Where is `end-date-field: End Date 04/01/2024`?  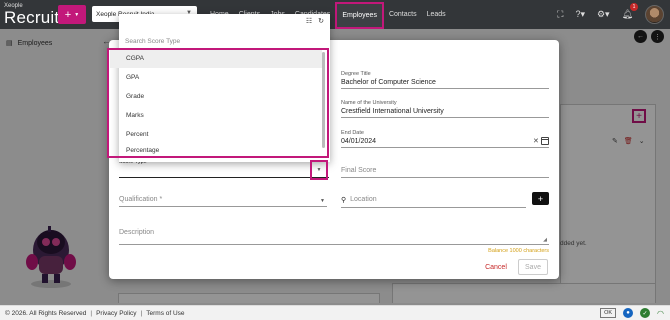 end-date-field: End Date 04/01/2024 is located at coordinates (445, 139).